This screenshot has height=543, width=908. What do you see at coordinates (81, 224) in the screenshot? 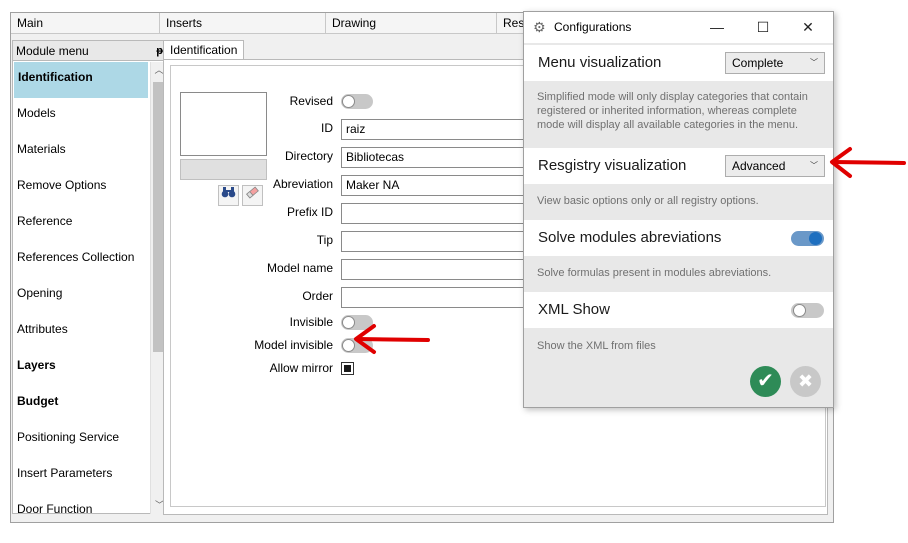
I see `sidebar-item-reference: Reference` at bounding box center [81, 224].